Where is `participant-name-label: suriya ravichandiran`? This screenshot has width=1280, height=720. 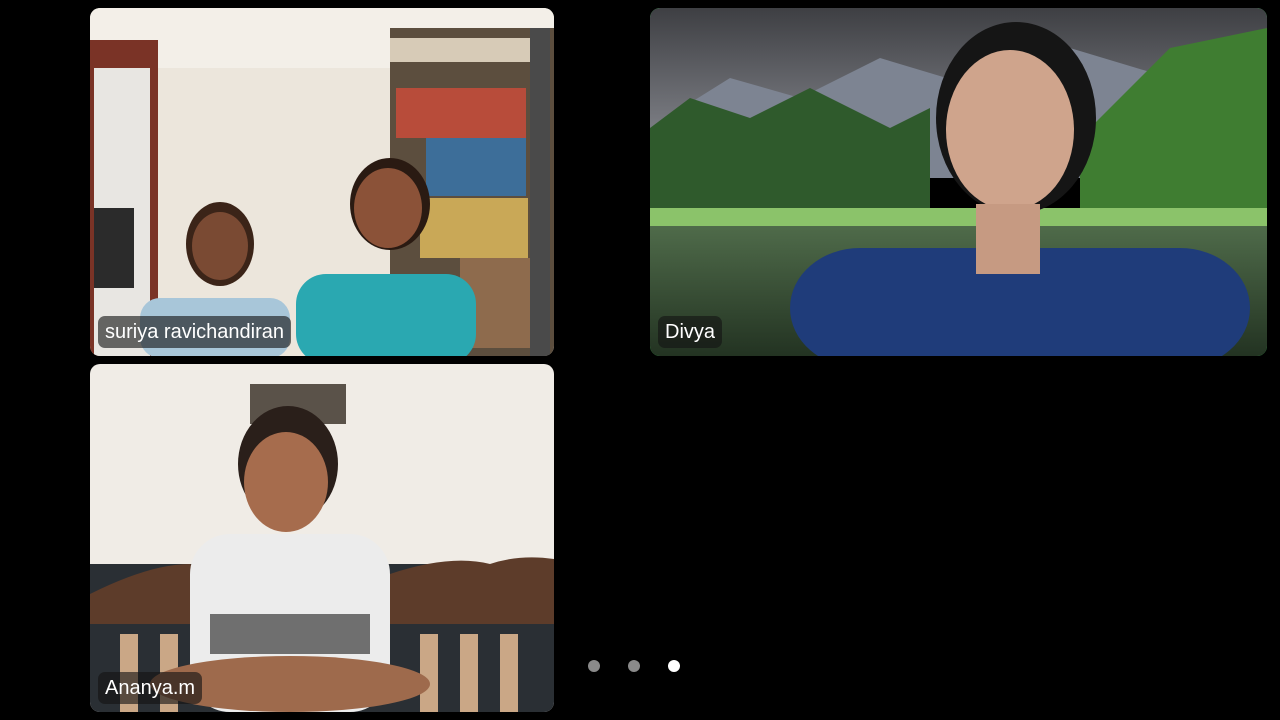
participant-name-label: suriya ravichandiran is located at coordinates (194, 332).